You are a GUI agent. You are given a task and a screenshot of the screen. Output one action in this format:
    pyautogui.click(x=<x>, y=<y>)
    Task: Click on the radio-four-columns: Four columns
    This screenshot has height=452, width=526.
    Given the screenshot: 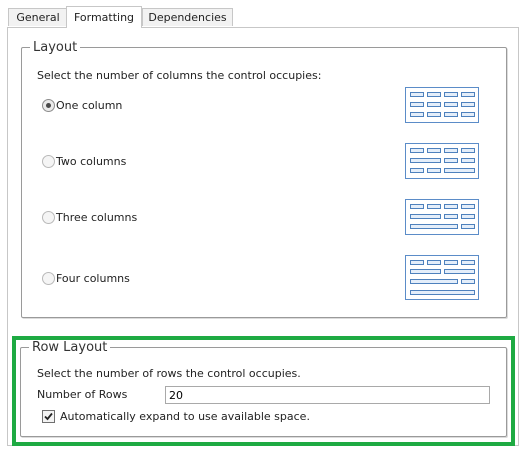 What is the action you would take?
    pyautogui.click(x=86, y=278)
    